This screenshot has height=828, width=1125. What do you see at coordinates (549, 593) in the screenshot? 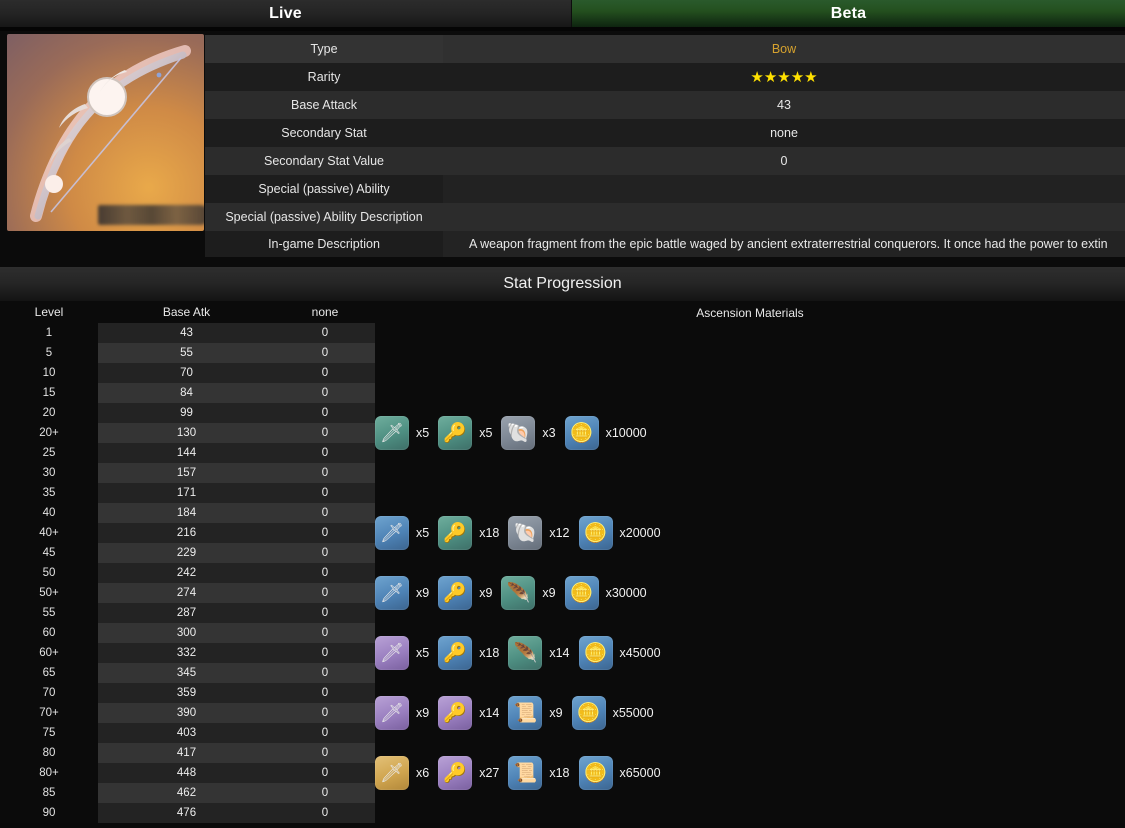
I see `material-count: x9` at bounding box center [549, 593].